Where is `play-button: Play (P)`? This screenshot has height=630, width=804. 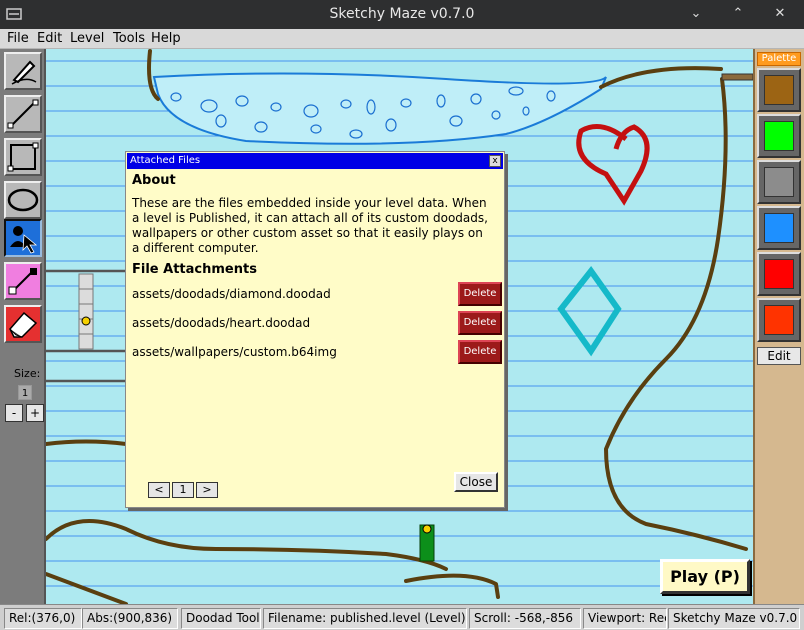
play-button: Play (P) is located at coordinates (705, 576).